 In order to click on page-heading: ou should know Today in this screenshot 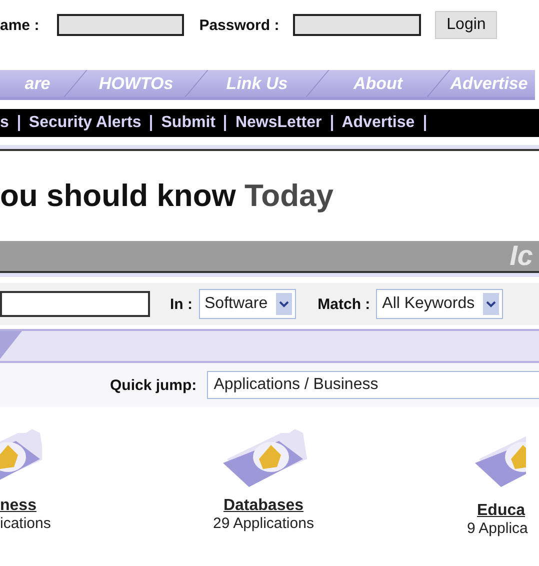, I will do `click(167, 196)`.